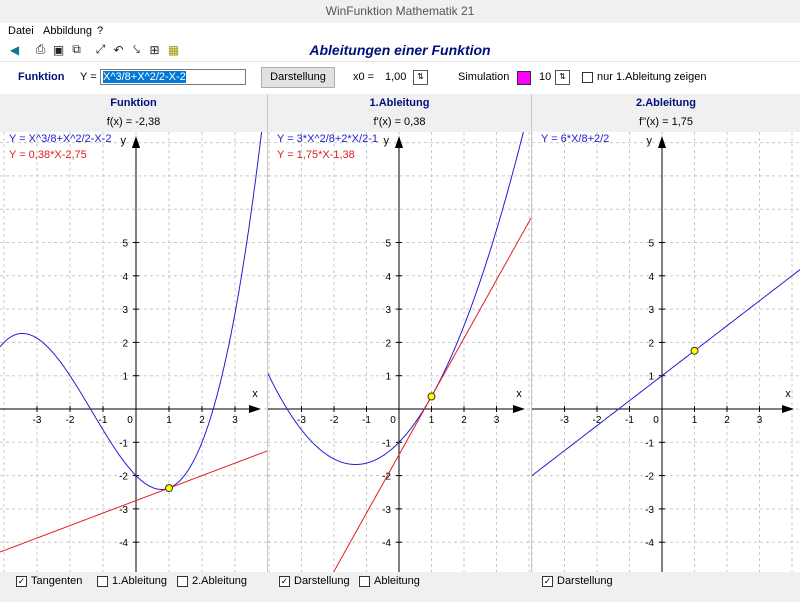 The width and height of the screenshot is (800, 602). I want to click on darstellung-label-1: Darstellung, so click(322, 581).